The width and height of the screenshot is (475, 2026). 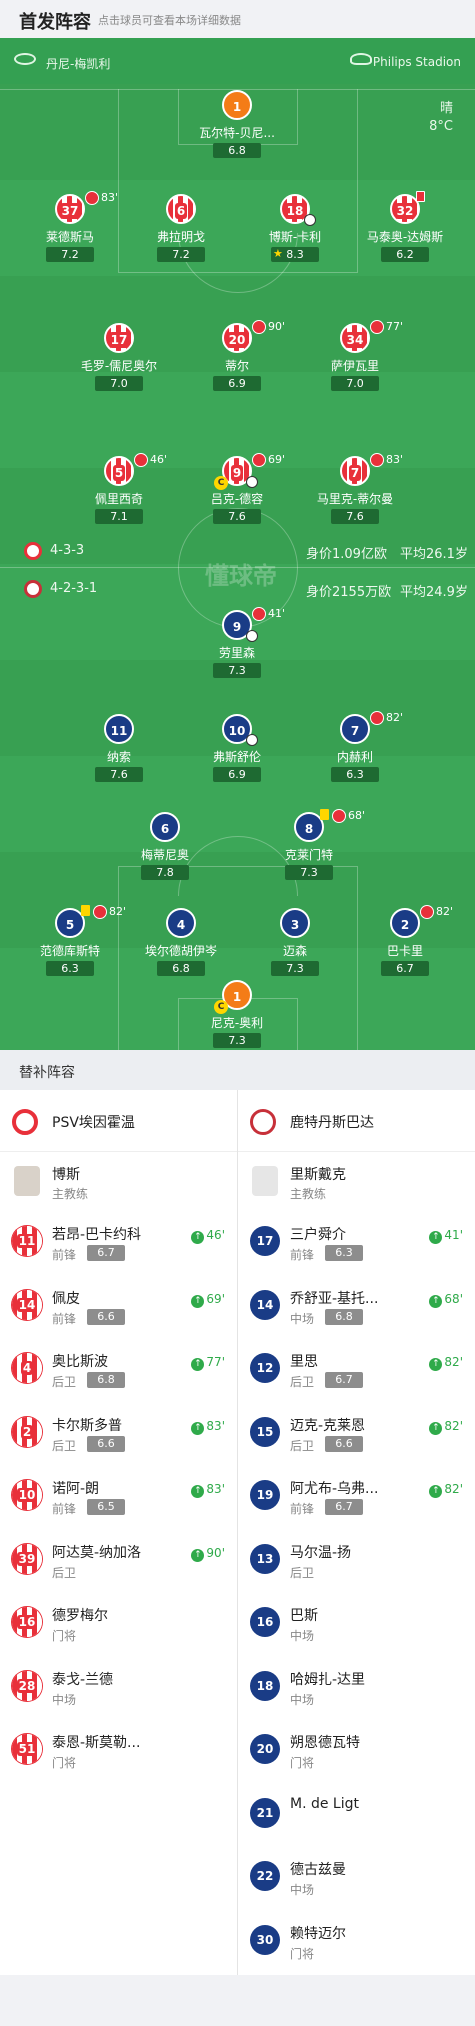 I want to click on home-team-row: PSV埃因霍温, so click(x=118, y=1121).